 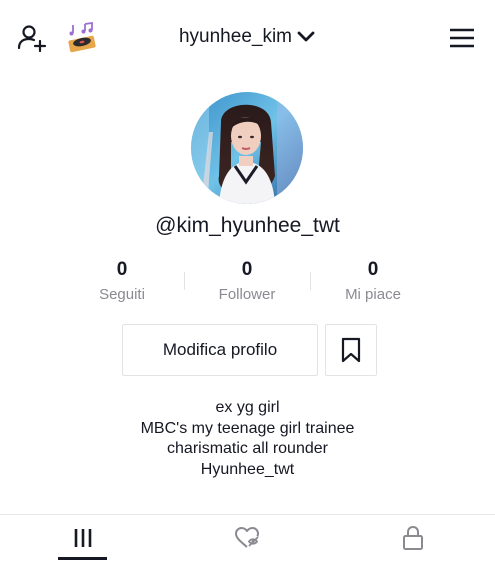 I want to click on stat-label: Mi piace, so click(x=373, y=294).